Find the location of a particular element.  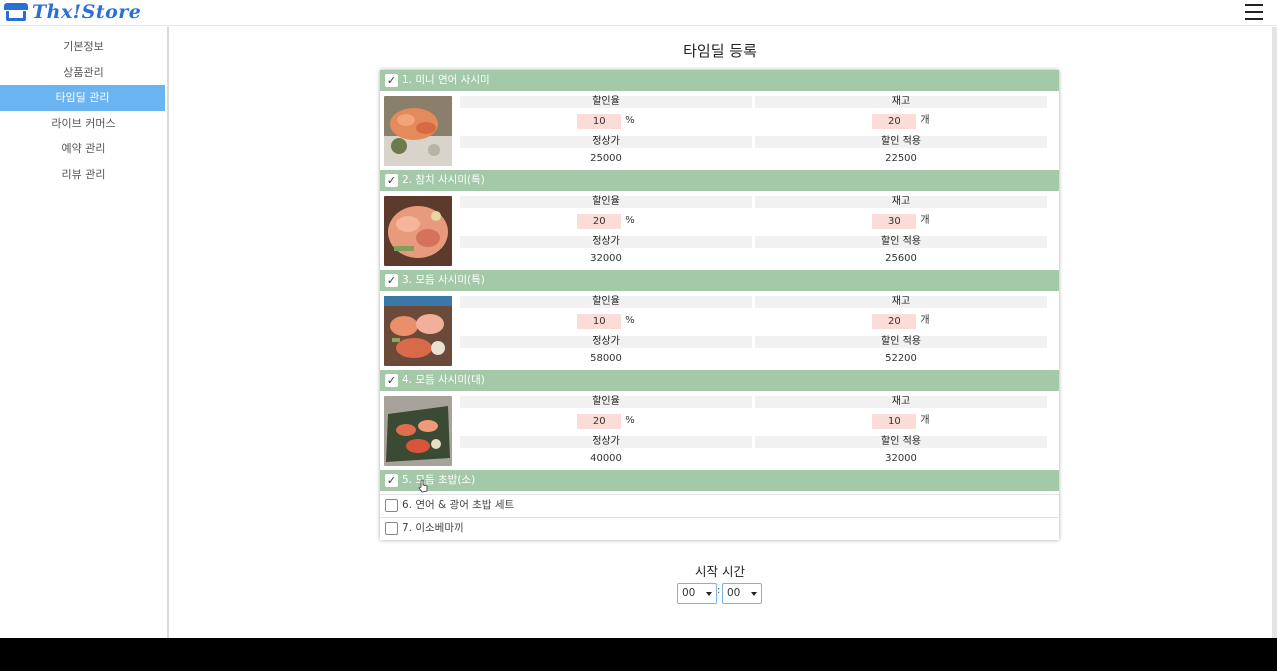

product-name: 6. 연어 & 광어 초밥 세트 is located at coordinates (458, 505).